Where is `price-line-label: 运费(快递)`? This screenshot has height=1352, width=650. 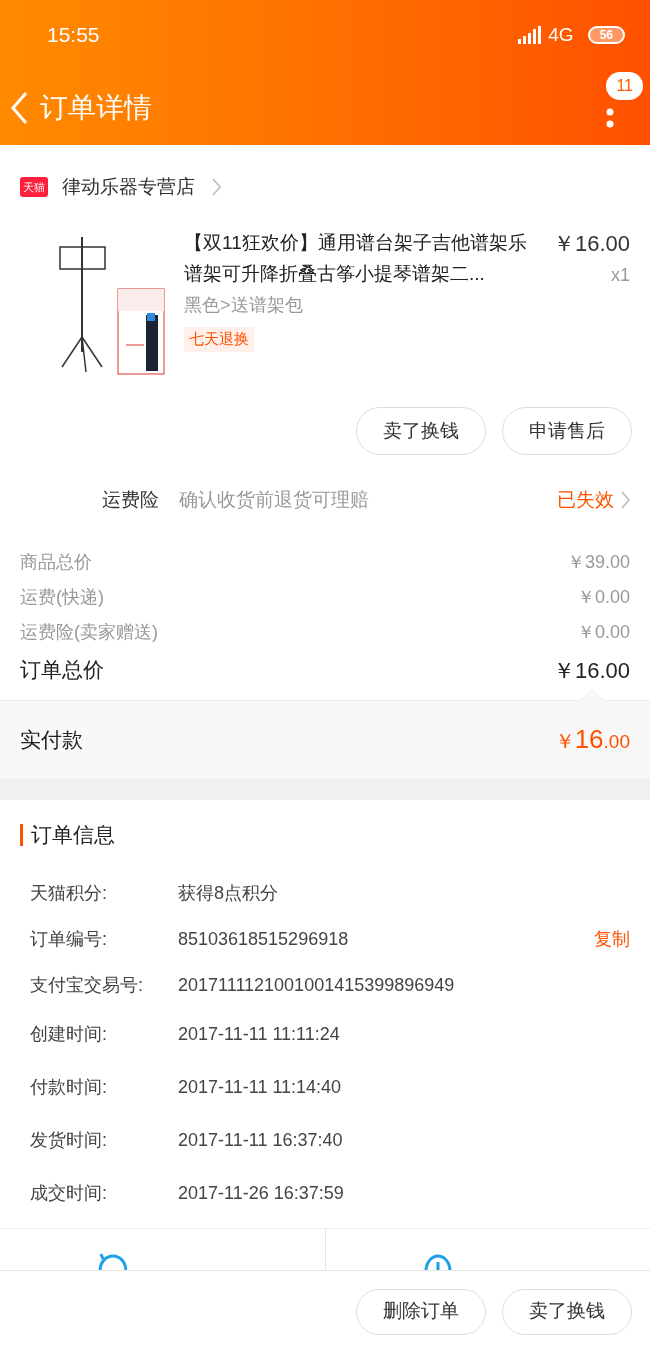 price-line-label: 运费(快递) is located at coordinates (62, 597).